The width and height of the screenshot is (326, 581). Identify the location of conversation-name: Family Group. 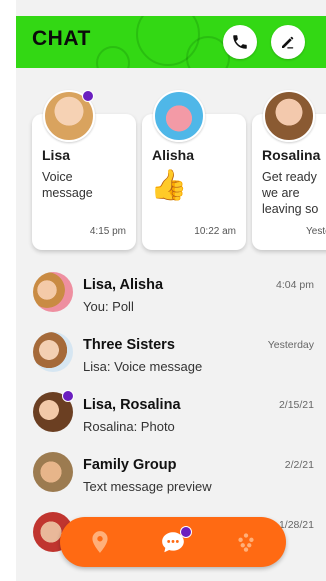
(130, 465).